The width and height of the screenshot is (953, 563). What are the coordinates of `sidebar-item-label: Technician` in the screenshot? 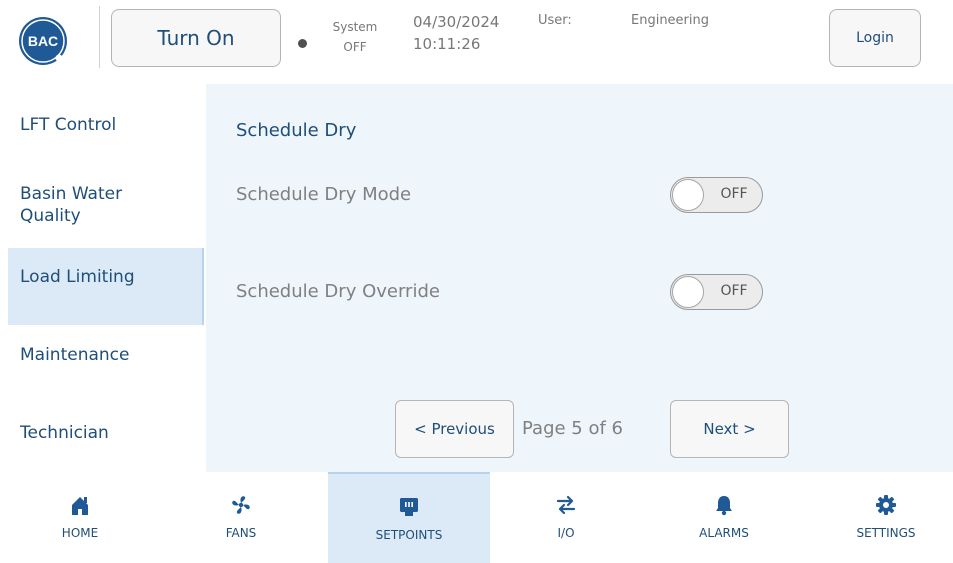 It's located at (64, 433).